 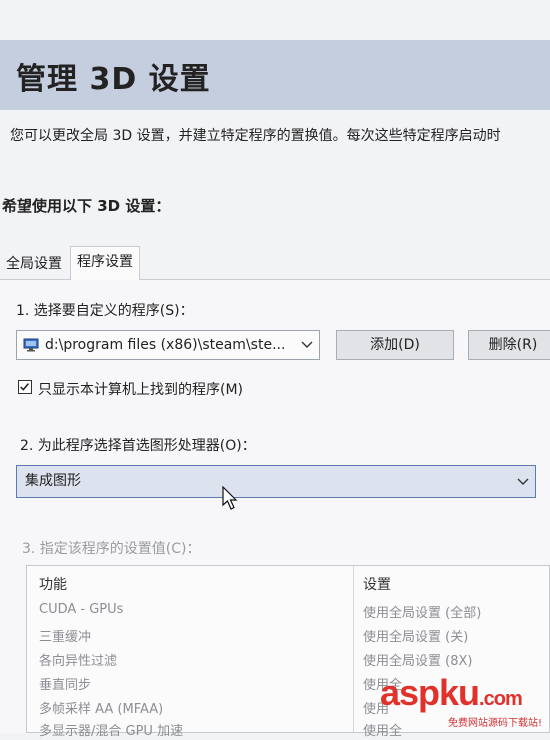 I want to click on step1-label: 1. 选择要自定义的程序(S)：, so click(x=105, y=311).